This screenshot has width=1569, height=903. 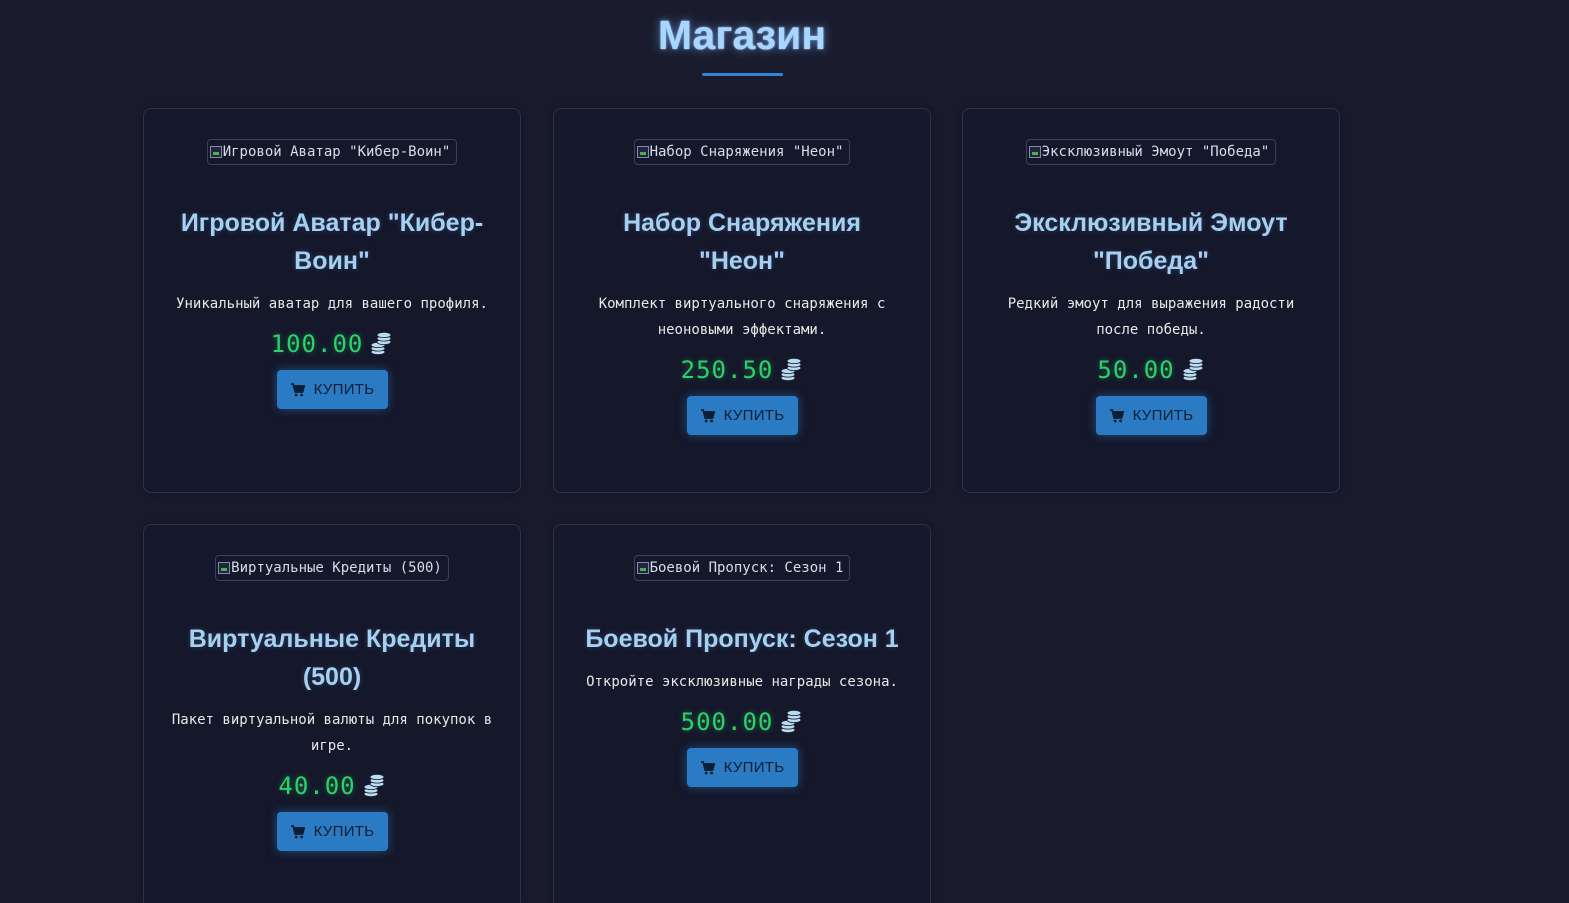 I want to click on price-value: 250.50, so click(x=727, y=370).